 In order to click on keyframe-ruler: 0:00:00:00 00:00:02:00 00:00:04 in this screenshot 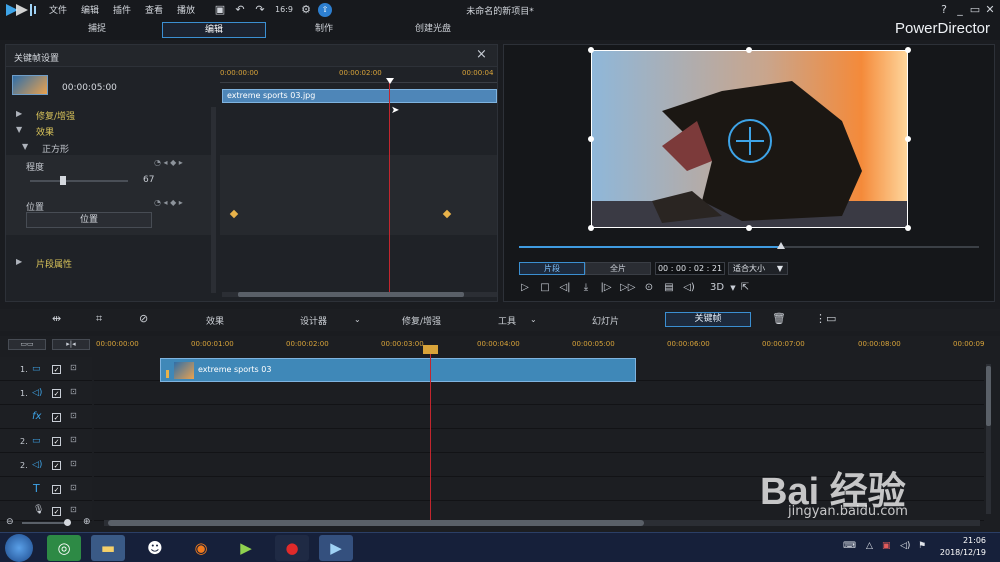, I will do `click(358, 75)`.